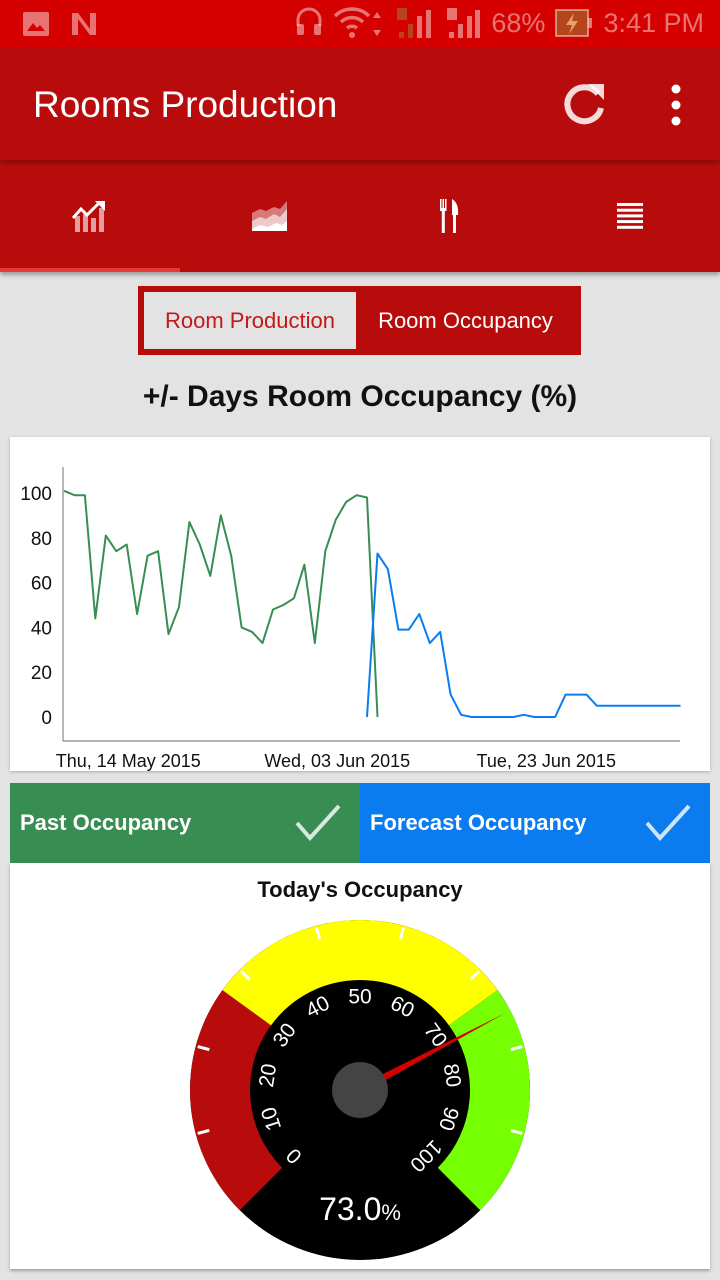  What do you see at coordinates (414, 23) in the screenshot?
I see `sim1-signal-icon` at bounding box center [414, 23].